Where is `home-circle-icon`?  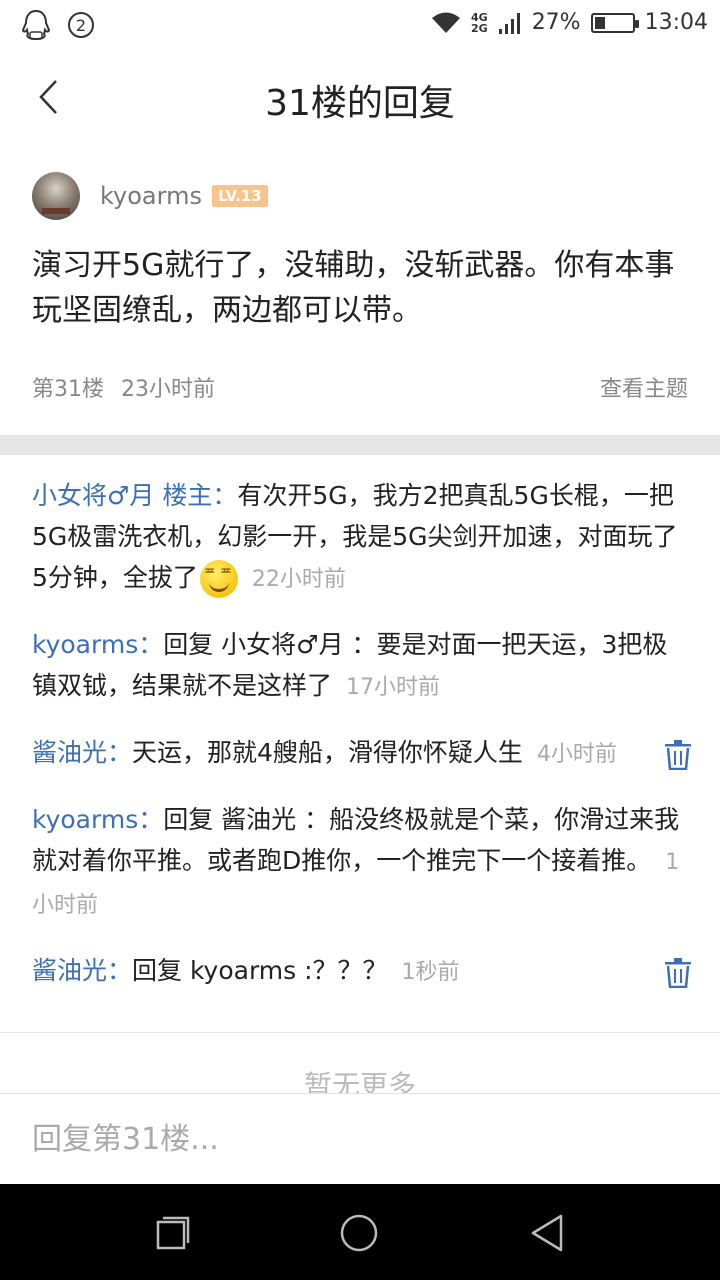
home-circle-icon is located at coordinates (359, 1233).